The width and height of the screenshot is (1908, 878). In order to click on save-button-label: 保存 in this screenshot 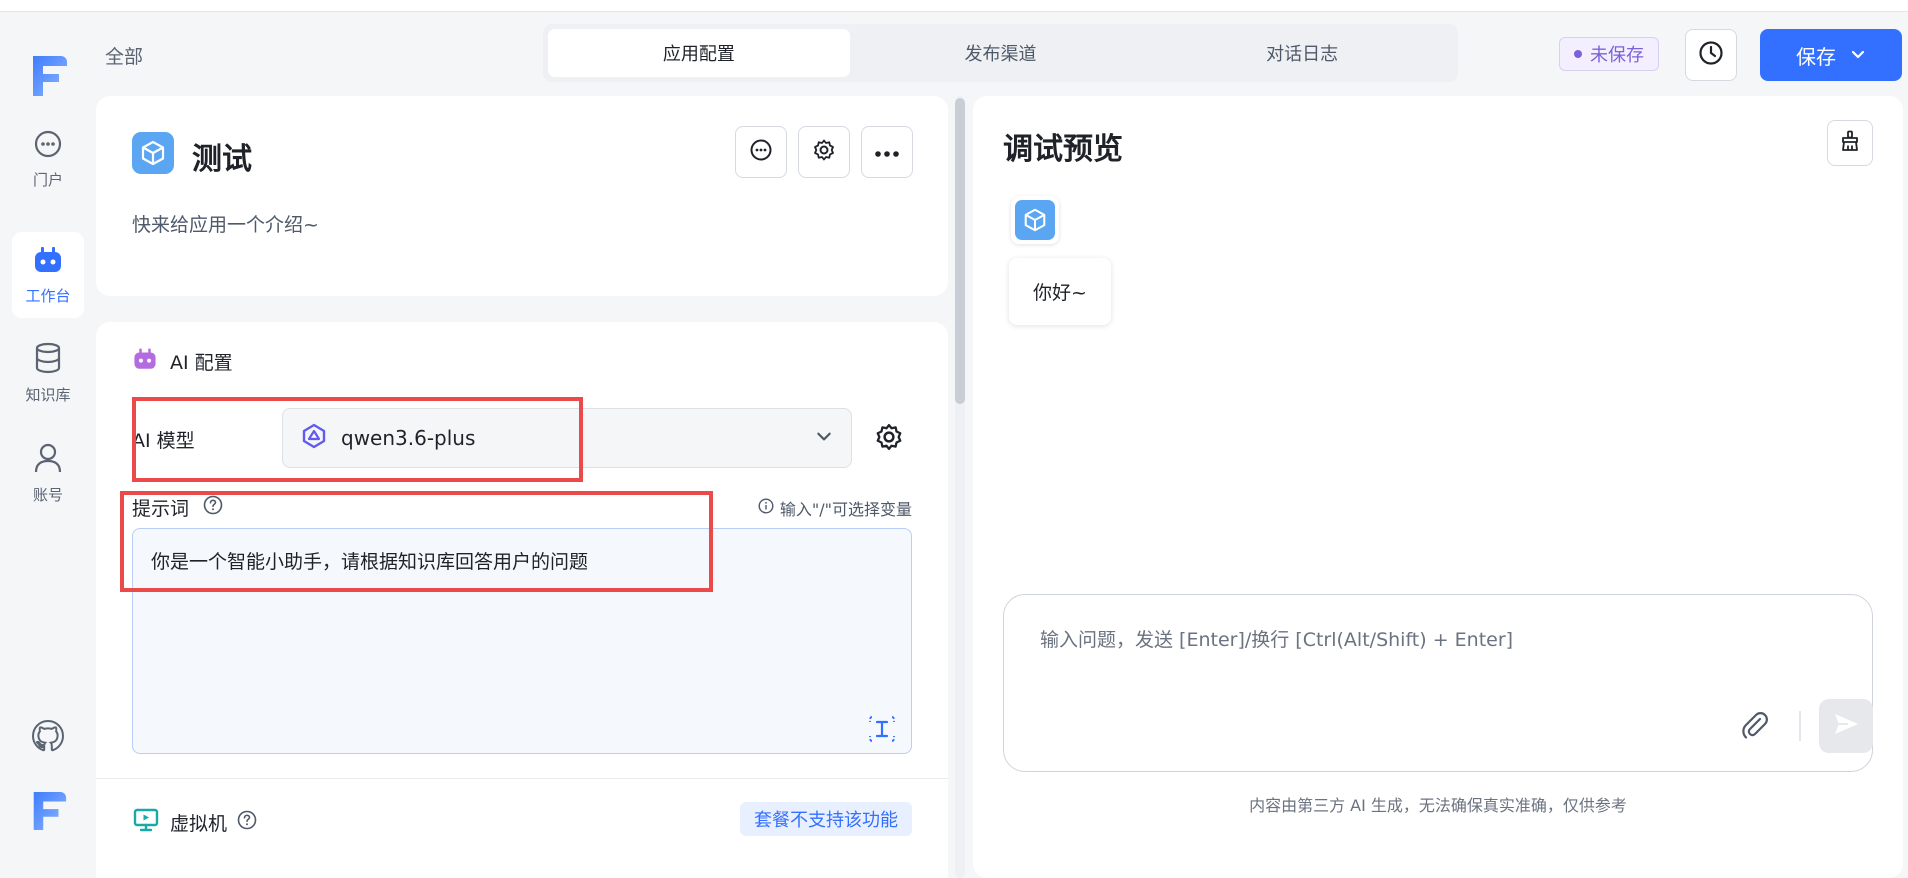, I will do `click(1816, 56)`.